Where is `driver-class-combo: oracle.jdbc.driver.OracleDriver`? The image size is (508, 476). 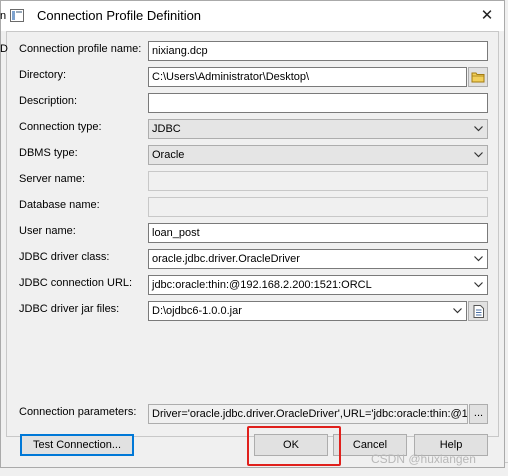 driver-class-combo: oracle.jdbc.driver.OracleDriver is located at coordinates (318, 259).